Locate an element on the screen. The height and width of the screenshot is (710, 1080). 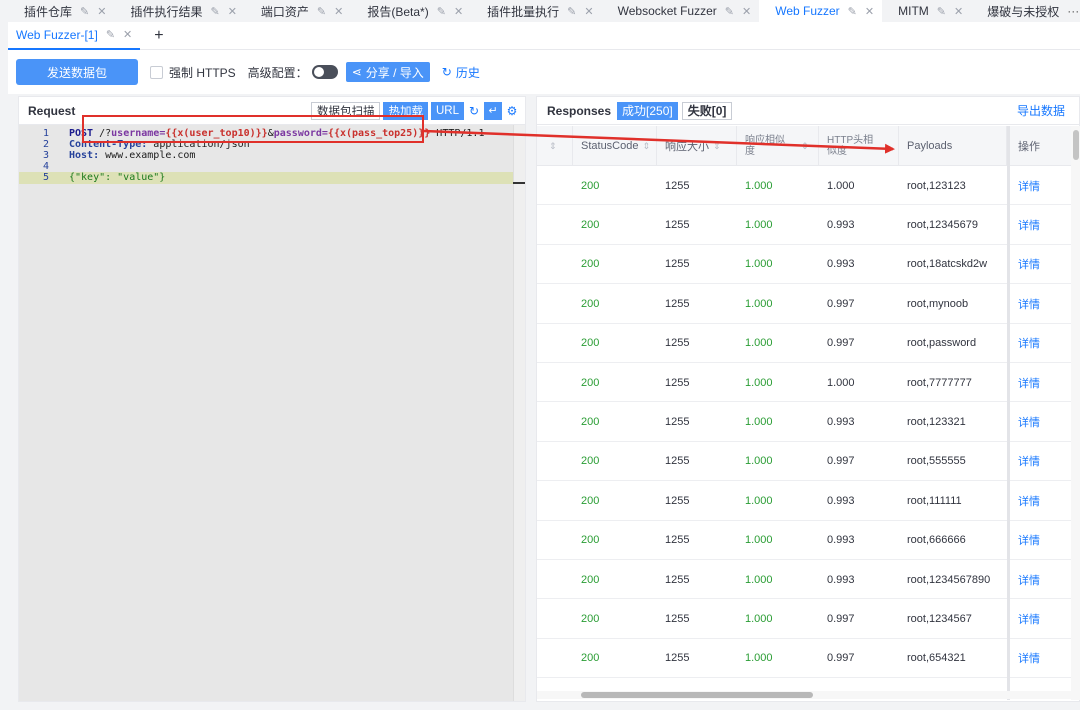
table-row: 200 1255 1.000 0.997 root,password 详情 is located at coordinates (804, 343).